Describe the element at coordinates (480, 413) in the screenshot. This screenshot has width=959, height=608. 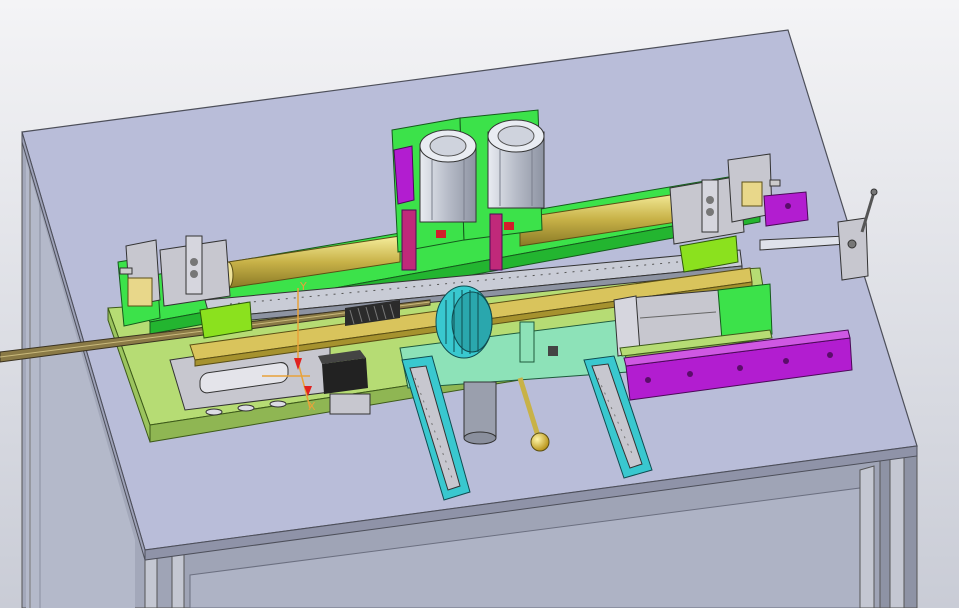
I see `gray-shaft` at that location.